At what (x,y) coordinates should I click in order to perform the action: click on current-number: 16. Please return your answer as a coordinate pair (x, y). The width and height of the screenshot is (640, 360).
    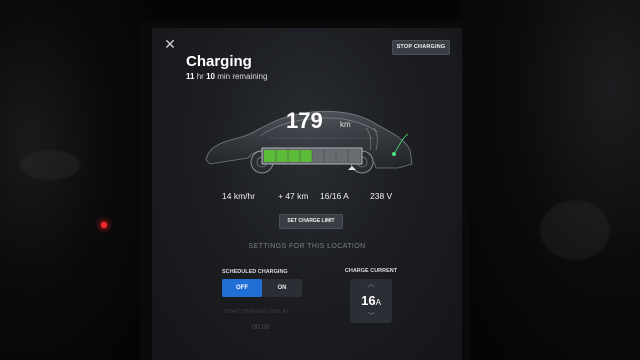
    Looking at the image, I should click on (368, 300).